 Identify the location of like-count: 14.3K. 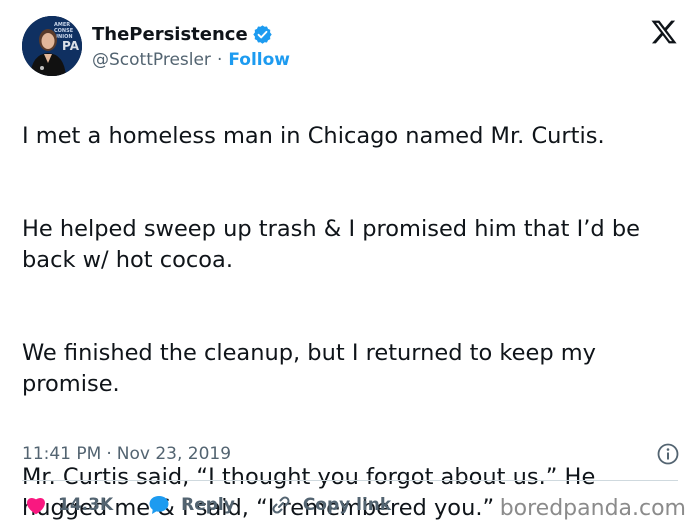
(86, 505).